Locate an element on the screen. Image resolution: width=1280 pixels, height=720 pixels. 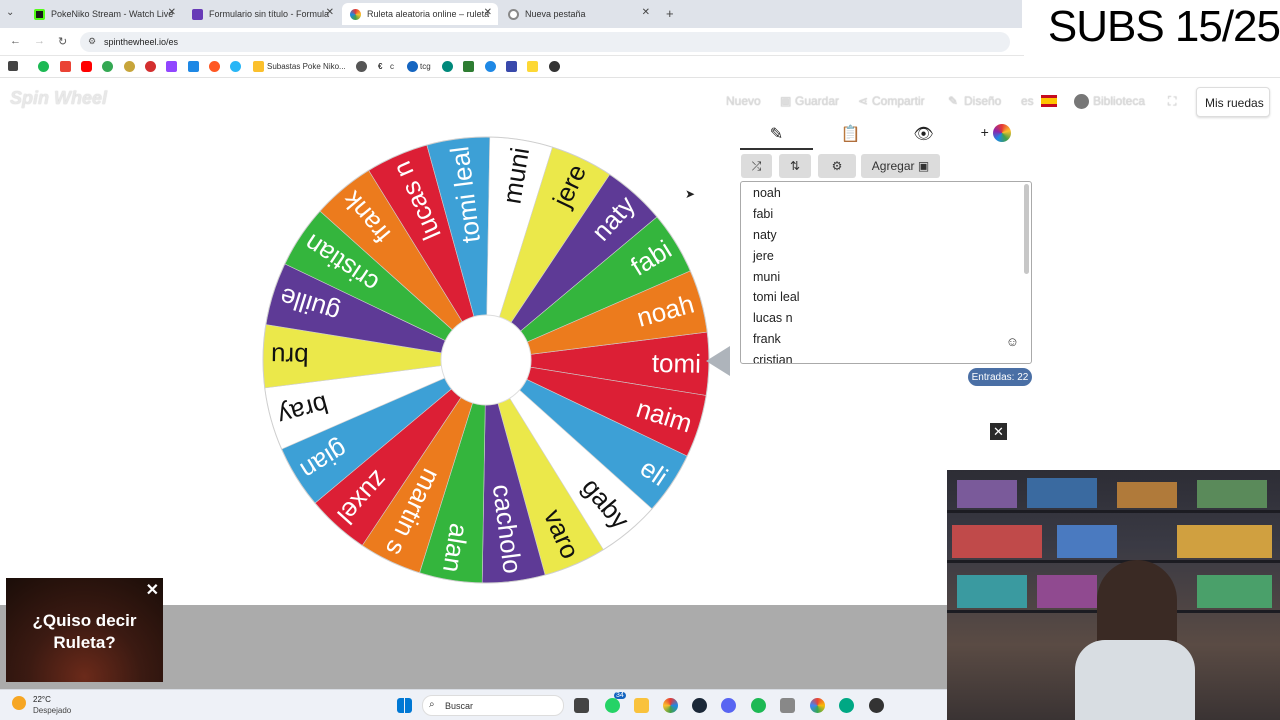
sort-button: ⇅ is located at coordinates (795, 166).